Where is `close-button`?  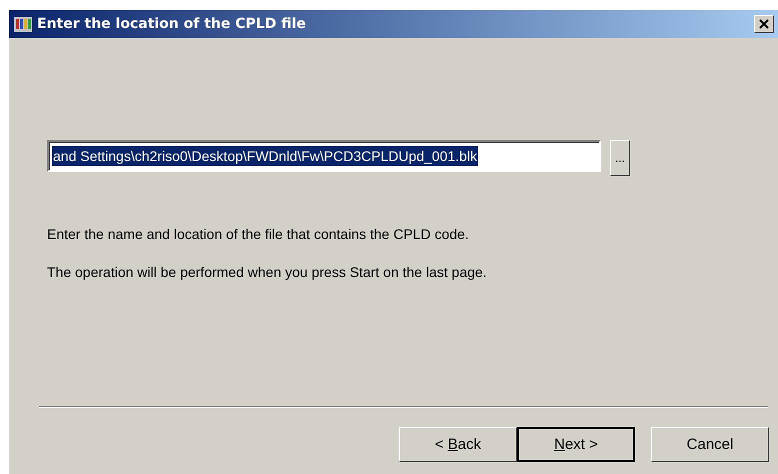
close-button is located at coordinates (764, 24).